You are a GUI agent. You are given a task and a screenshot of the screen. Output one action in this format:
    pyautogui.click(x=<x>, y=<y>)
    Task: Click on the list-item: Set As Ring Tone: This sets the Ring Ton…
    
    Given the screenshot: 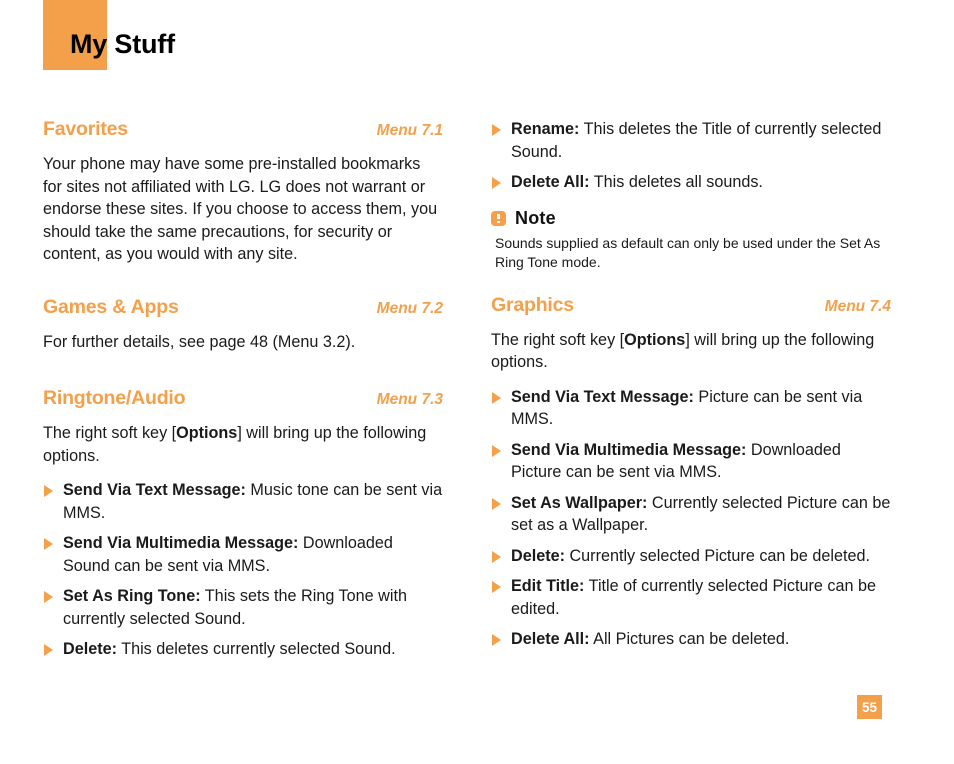 What is the action you would take?
    pyautogui.click(x=243, y=607)
    